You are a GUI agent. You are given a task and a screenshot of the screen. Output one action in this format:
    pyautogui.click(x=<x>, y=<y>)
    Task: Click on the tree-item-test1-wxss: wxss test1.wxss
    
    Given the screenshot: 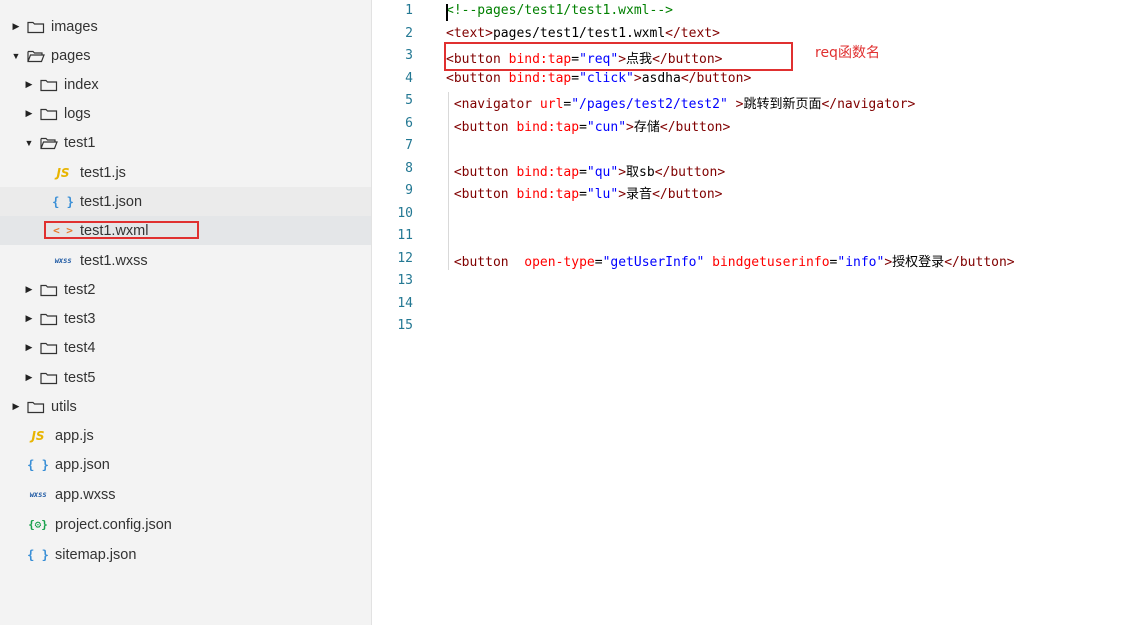 What is the action you would take?
    pyautogui.click(x=185, y=260)
    